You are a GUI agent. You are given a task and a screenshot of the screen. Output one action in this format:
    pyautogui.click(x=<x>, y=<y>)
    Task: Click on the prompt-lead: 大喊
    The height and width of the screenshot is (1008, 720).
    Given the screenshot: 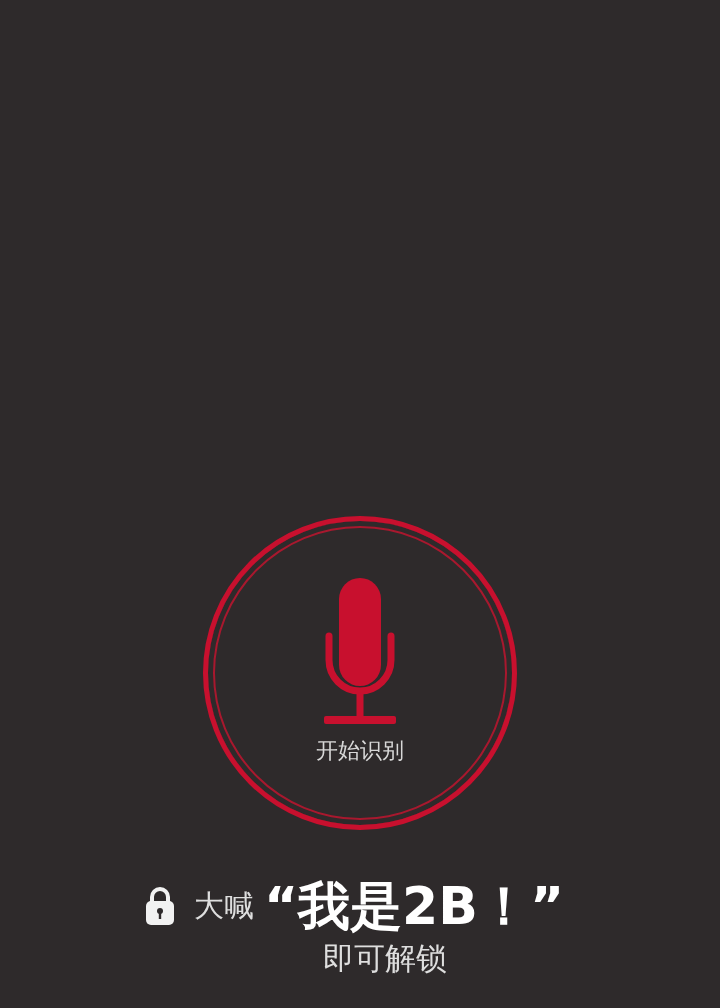 What is the action you would take?
    pyautogui.click(x=223, y=905)
    